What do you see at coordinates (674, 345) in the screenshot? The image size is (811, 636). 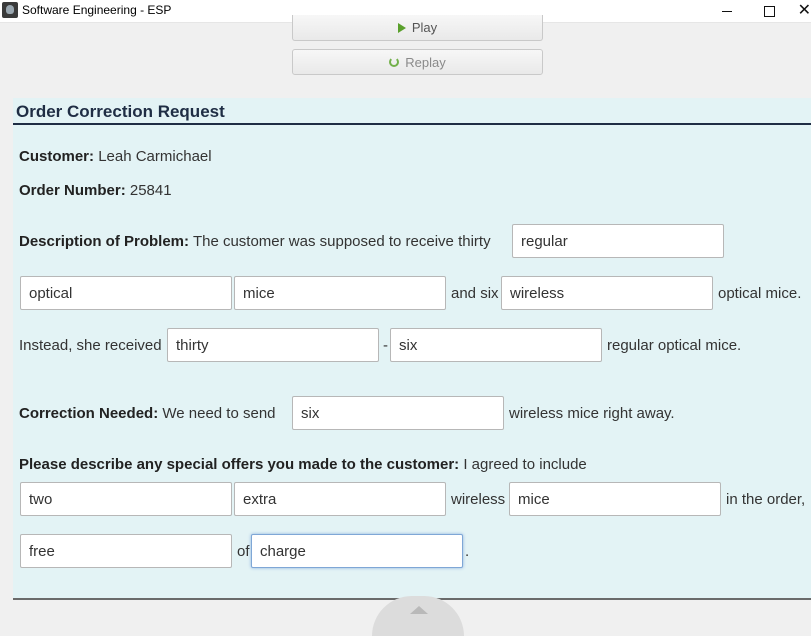 I see `regular-optical-mice-text: regular optical mice.` at bounding box center [674, 345].